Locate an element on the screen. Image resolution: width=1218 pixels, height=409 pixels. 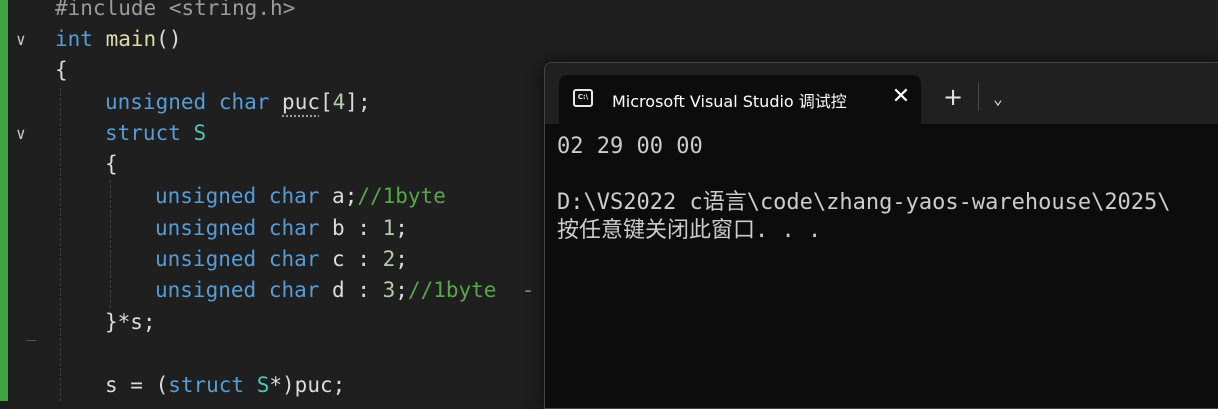
code-line: unsigned char a;//1byte is located at coordinates (300, 196).